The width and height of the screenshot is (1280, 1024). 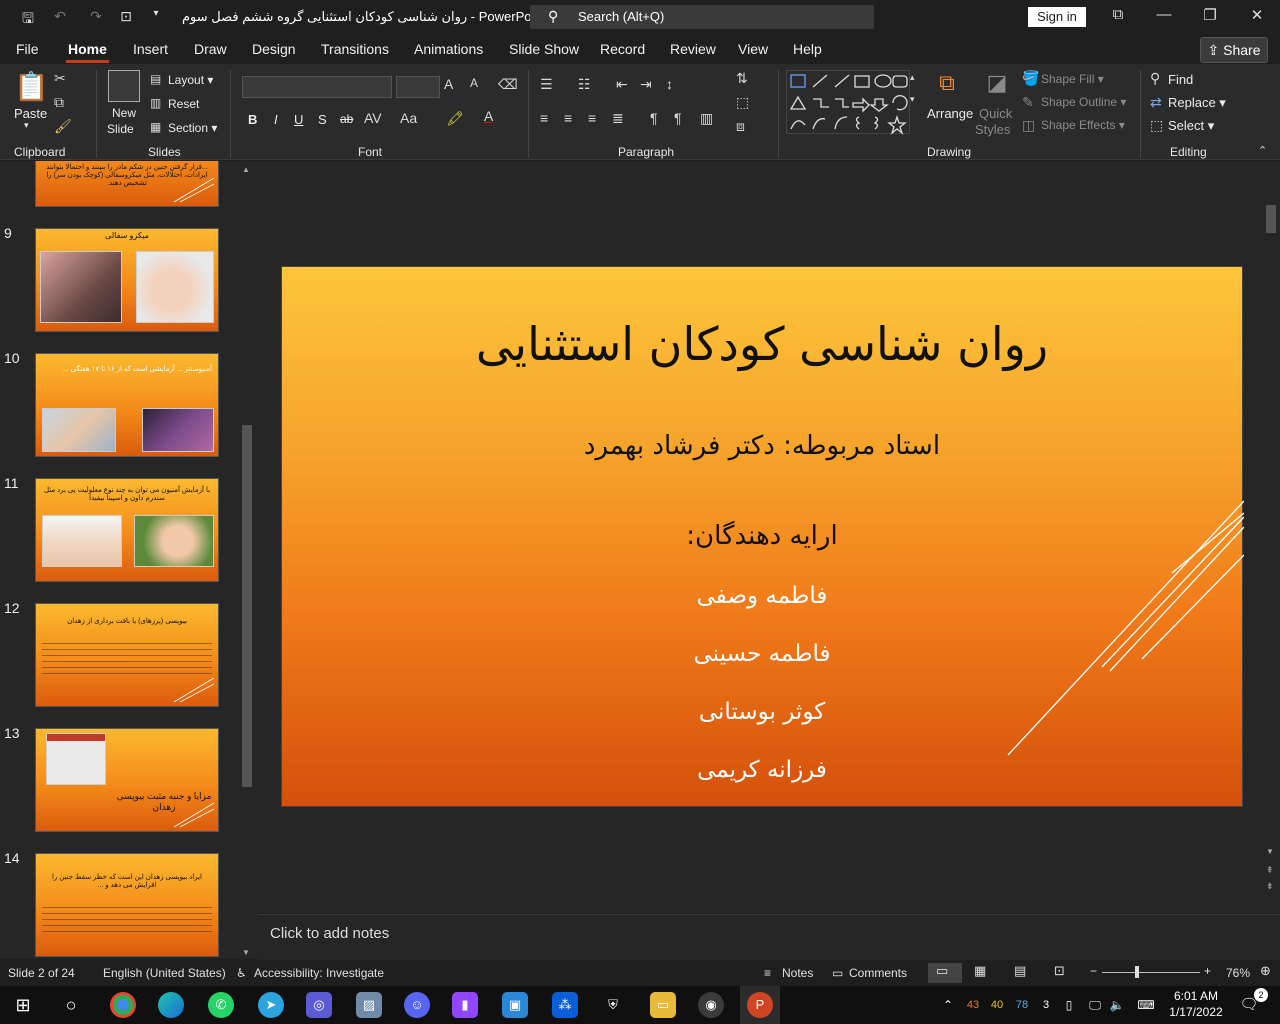 I want to click on tab-home: Home, so click(x=87, y=52).